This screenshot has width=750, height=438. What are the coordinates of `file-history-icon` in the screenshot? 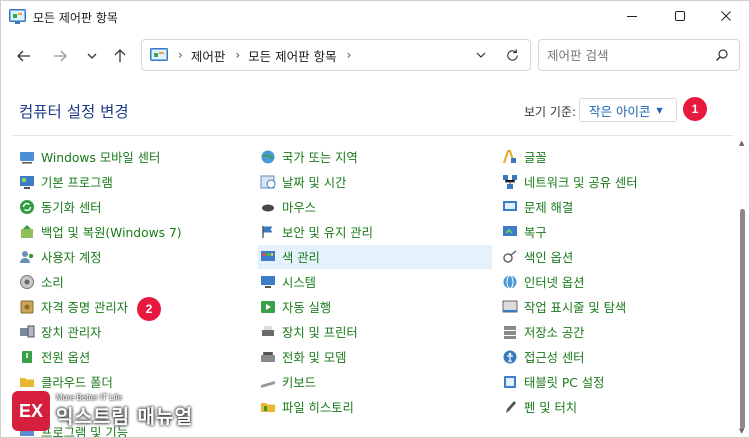 It's located at (268, 407).